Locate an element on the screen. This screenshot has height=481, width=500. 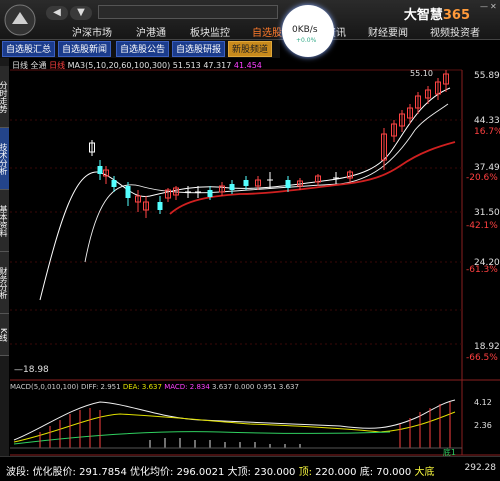
price-label: 37.49 is located at coordinates (487, 168).